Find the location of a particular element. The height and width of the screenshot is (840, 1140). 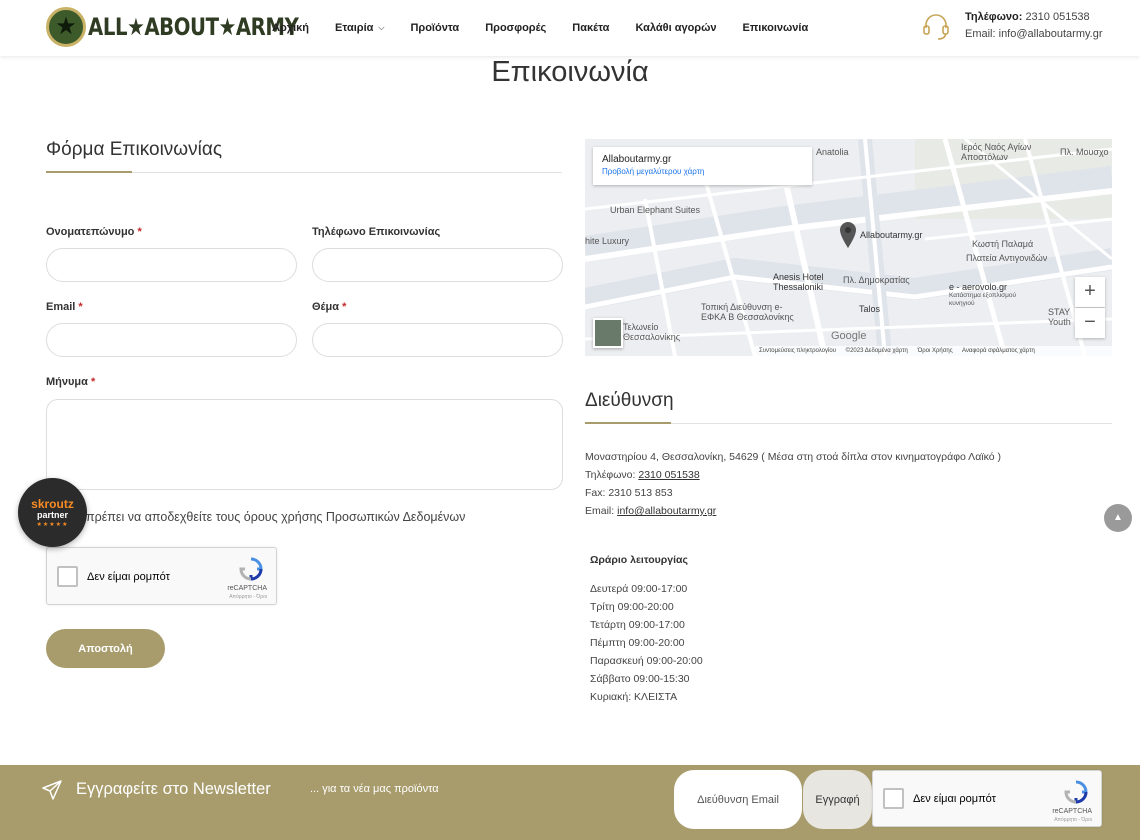

headset-icon is located at coordinates (936, 27).